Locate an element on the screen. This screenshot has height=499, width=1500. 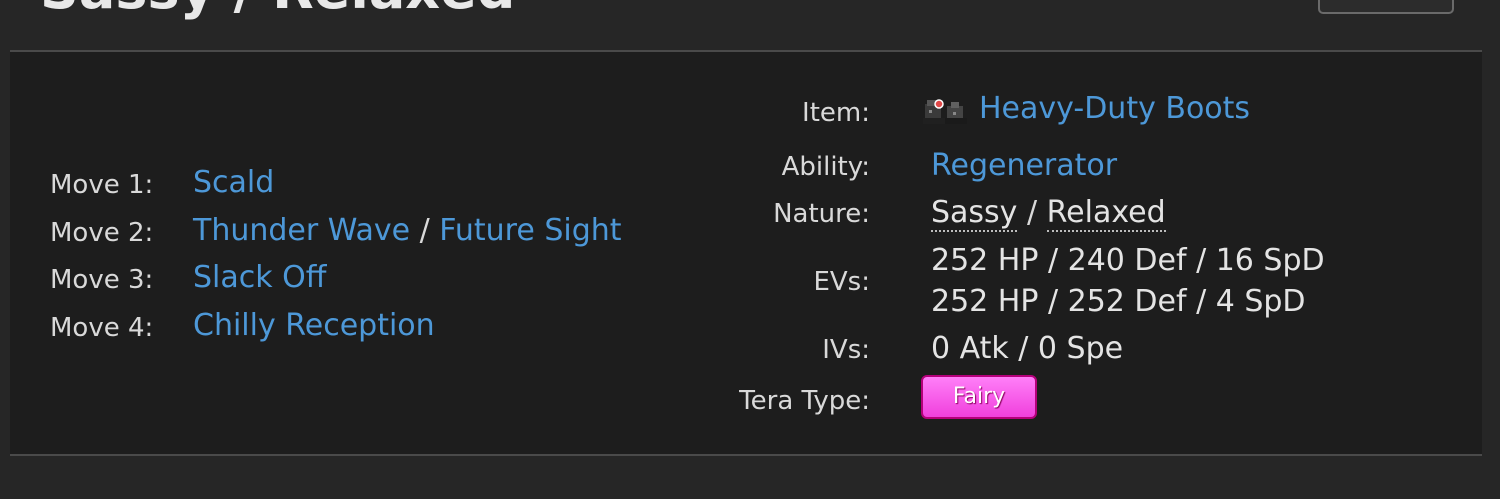
evs-label: EVs: is located at coordinates (841, 282).